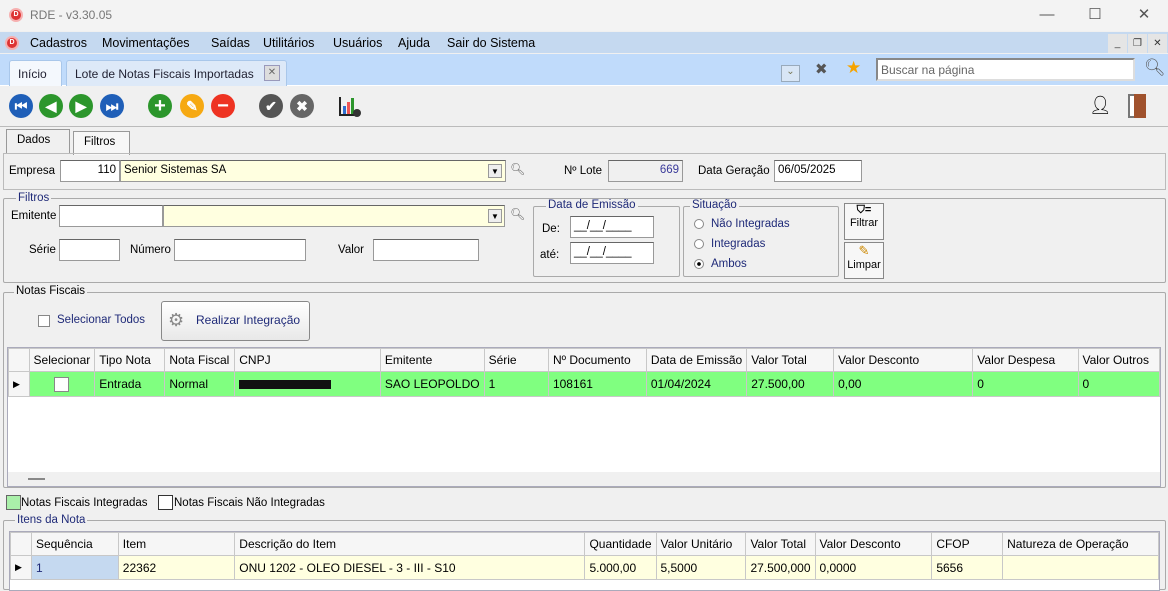 The image size is (1168, 591). What do you see at coordinates (272, 73) in the screenshot?
I see `close-tab-icon: ✕` at bounding box center [272, 73].